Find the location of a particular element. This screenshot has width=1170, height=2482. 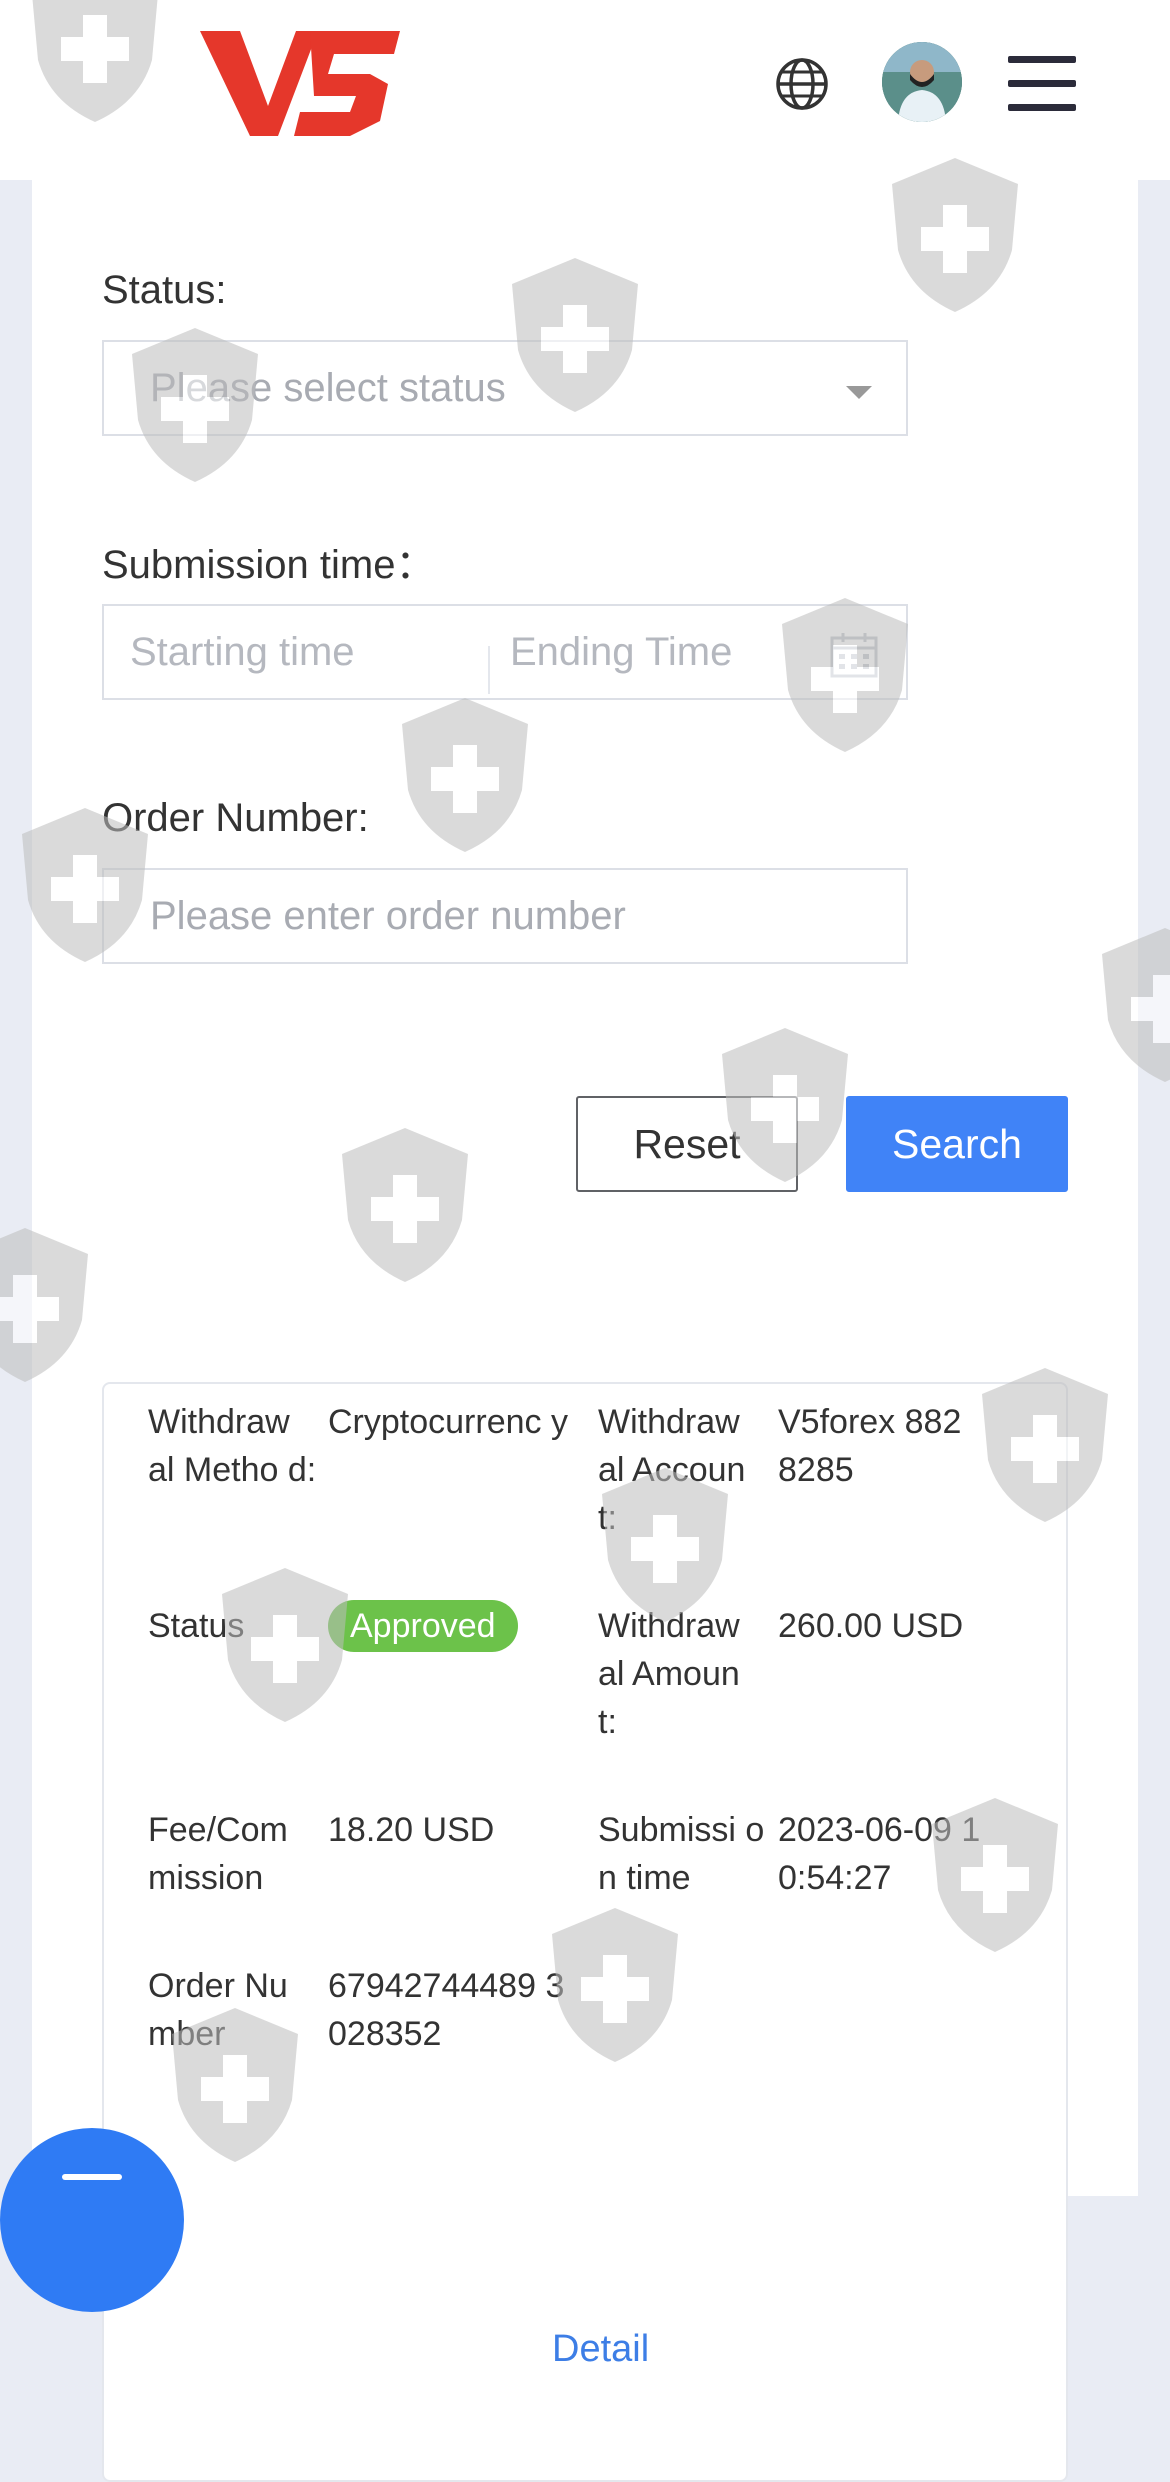

v5-logo is located at coordinates (300, 83).